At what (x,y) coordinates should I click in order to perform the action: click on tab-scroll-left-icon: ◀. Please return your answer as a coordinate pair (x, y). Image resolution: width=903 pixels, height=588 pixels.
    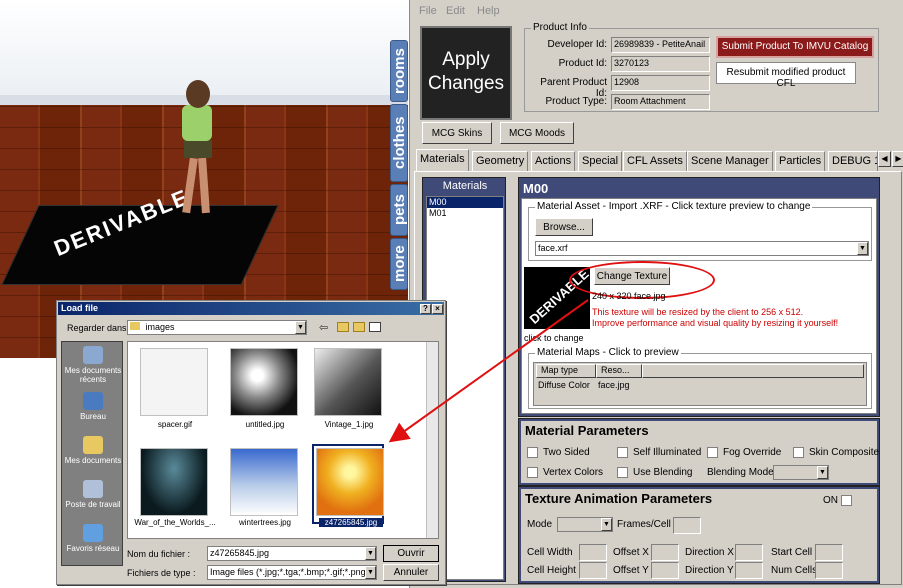
    Looking at the image, I should click on (884, 159).